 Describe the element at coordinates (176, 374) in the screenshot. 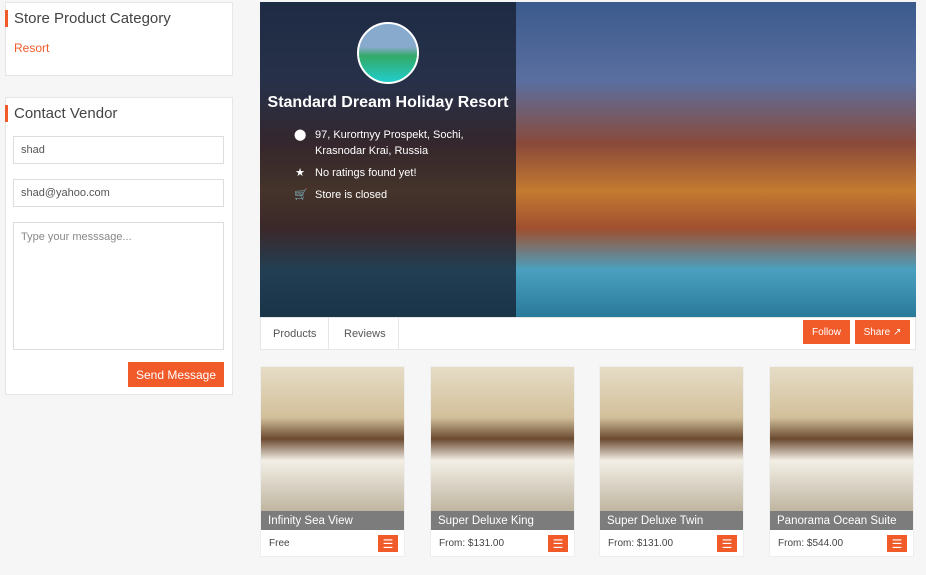

I see `send-message-button: Send Message` at that location.